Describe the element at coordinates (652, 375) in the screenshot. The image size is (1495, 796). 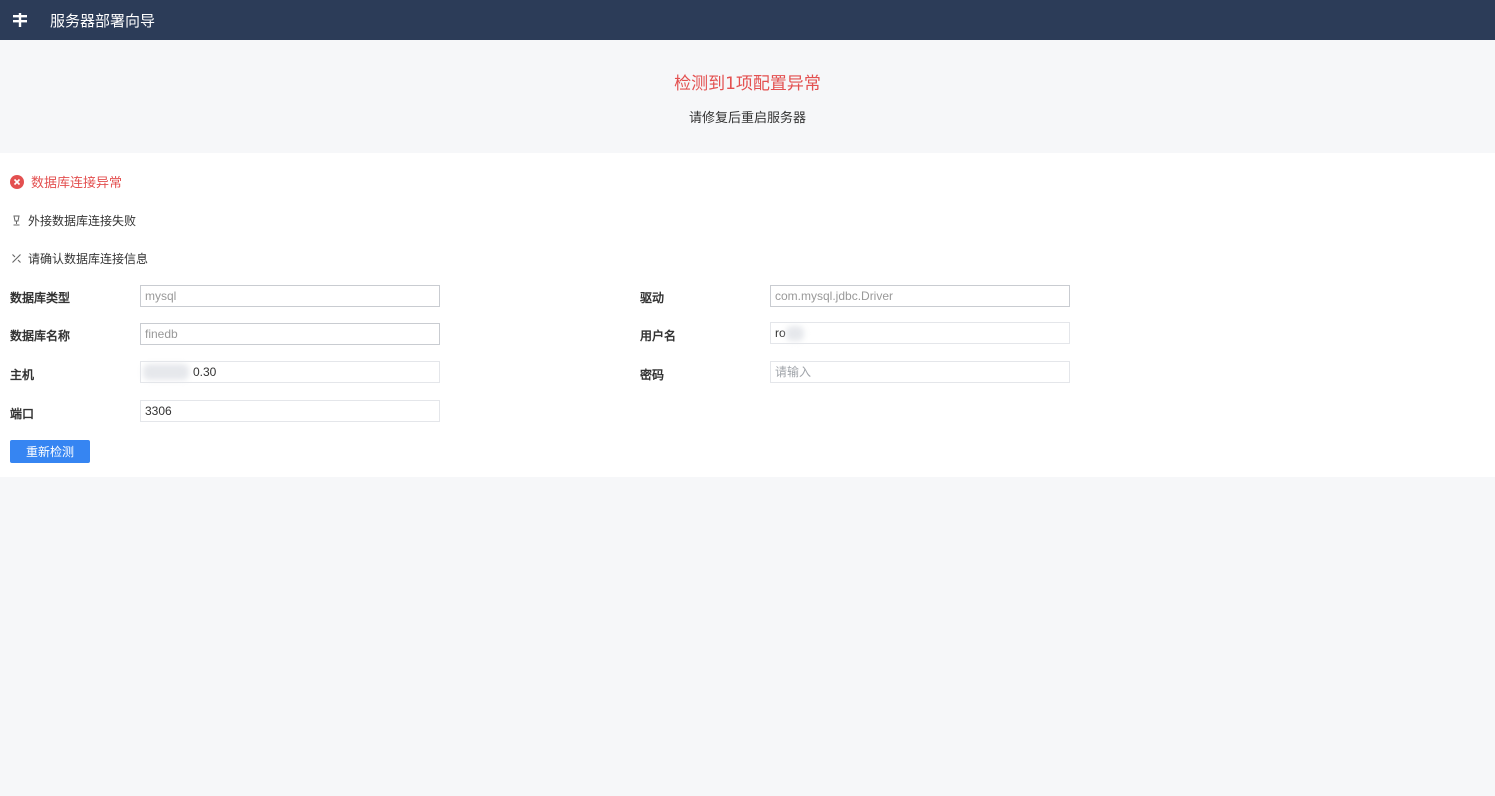
I see `password-label: 密码` at that location.